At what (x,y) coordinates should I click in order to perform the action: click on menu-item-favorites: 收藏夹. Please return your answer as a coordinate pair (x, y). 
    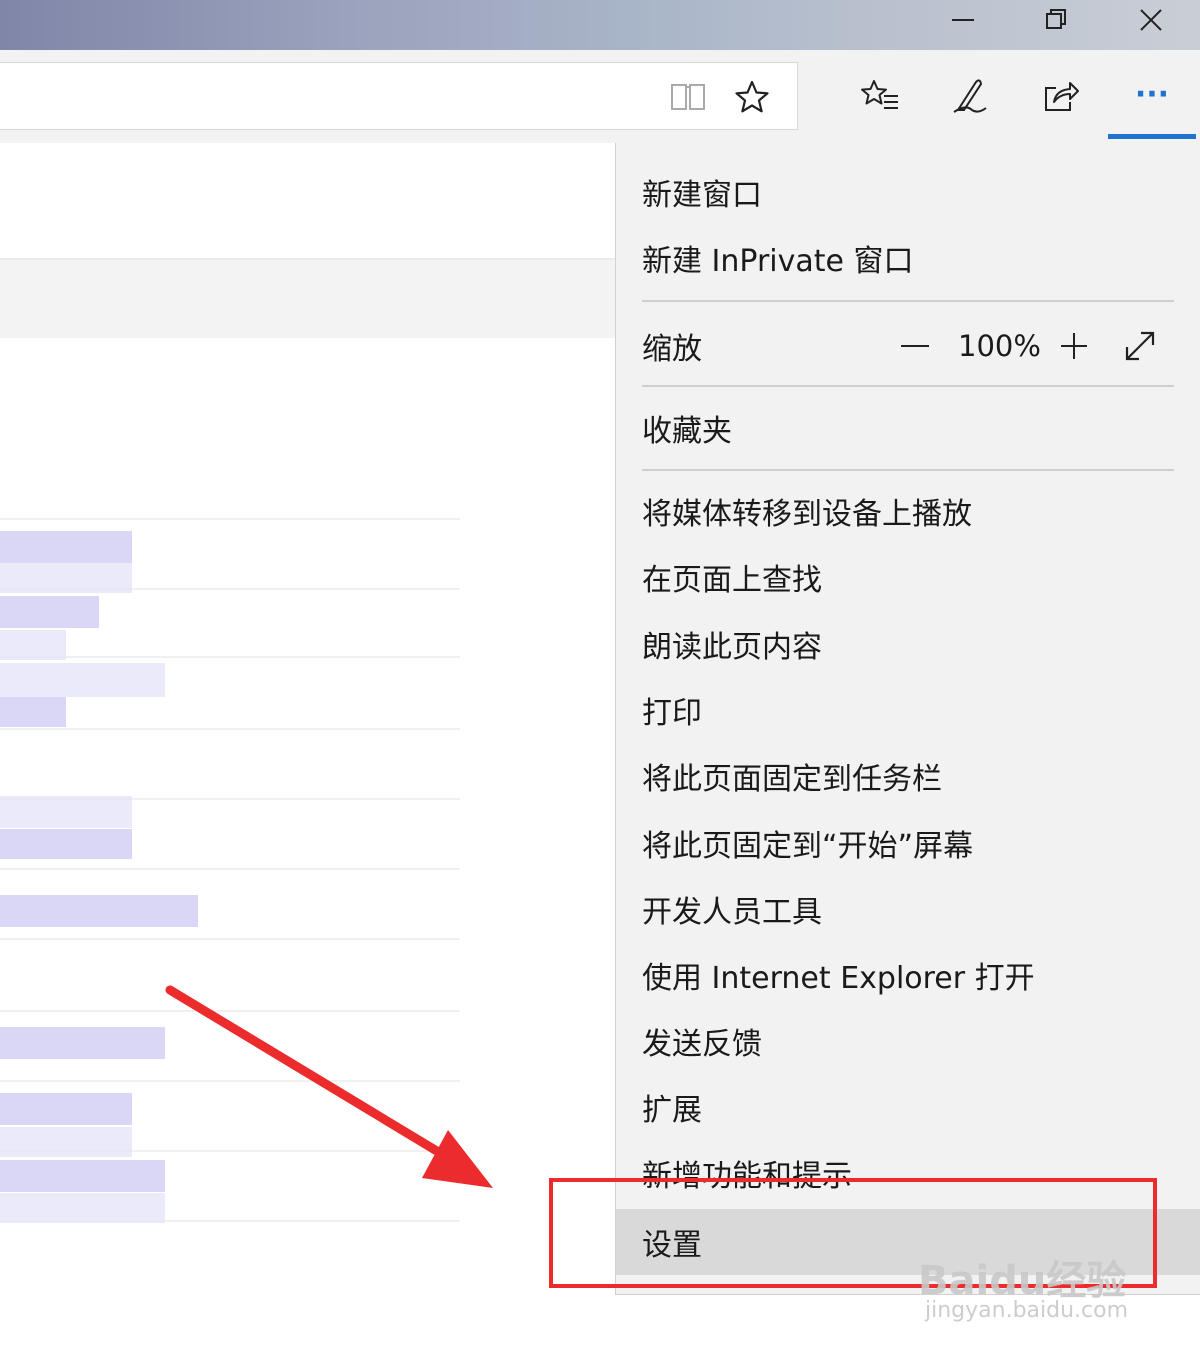
    Looking at the image, I should click on (908, 428).